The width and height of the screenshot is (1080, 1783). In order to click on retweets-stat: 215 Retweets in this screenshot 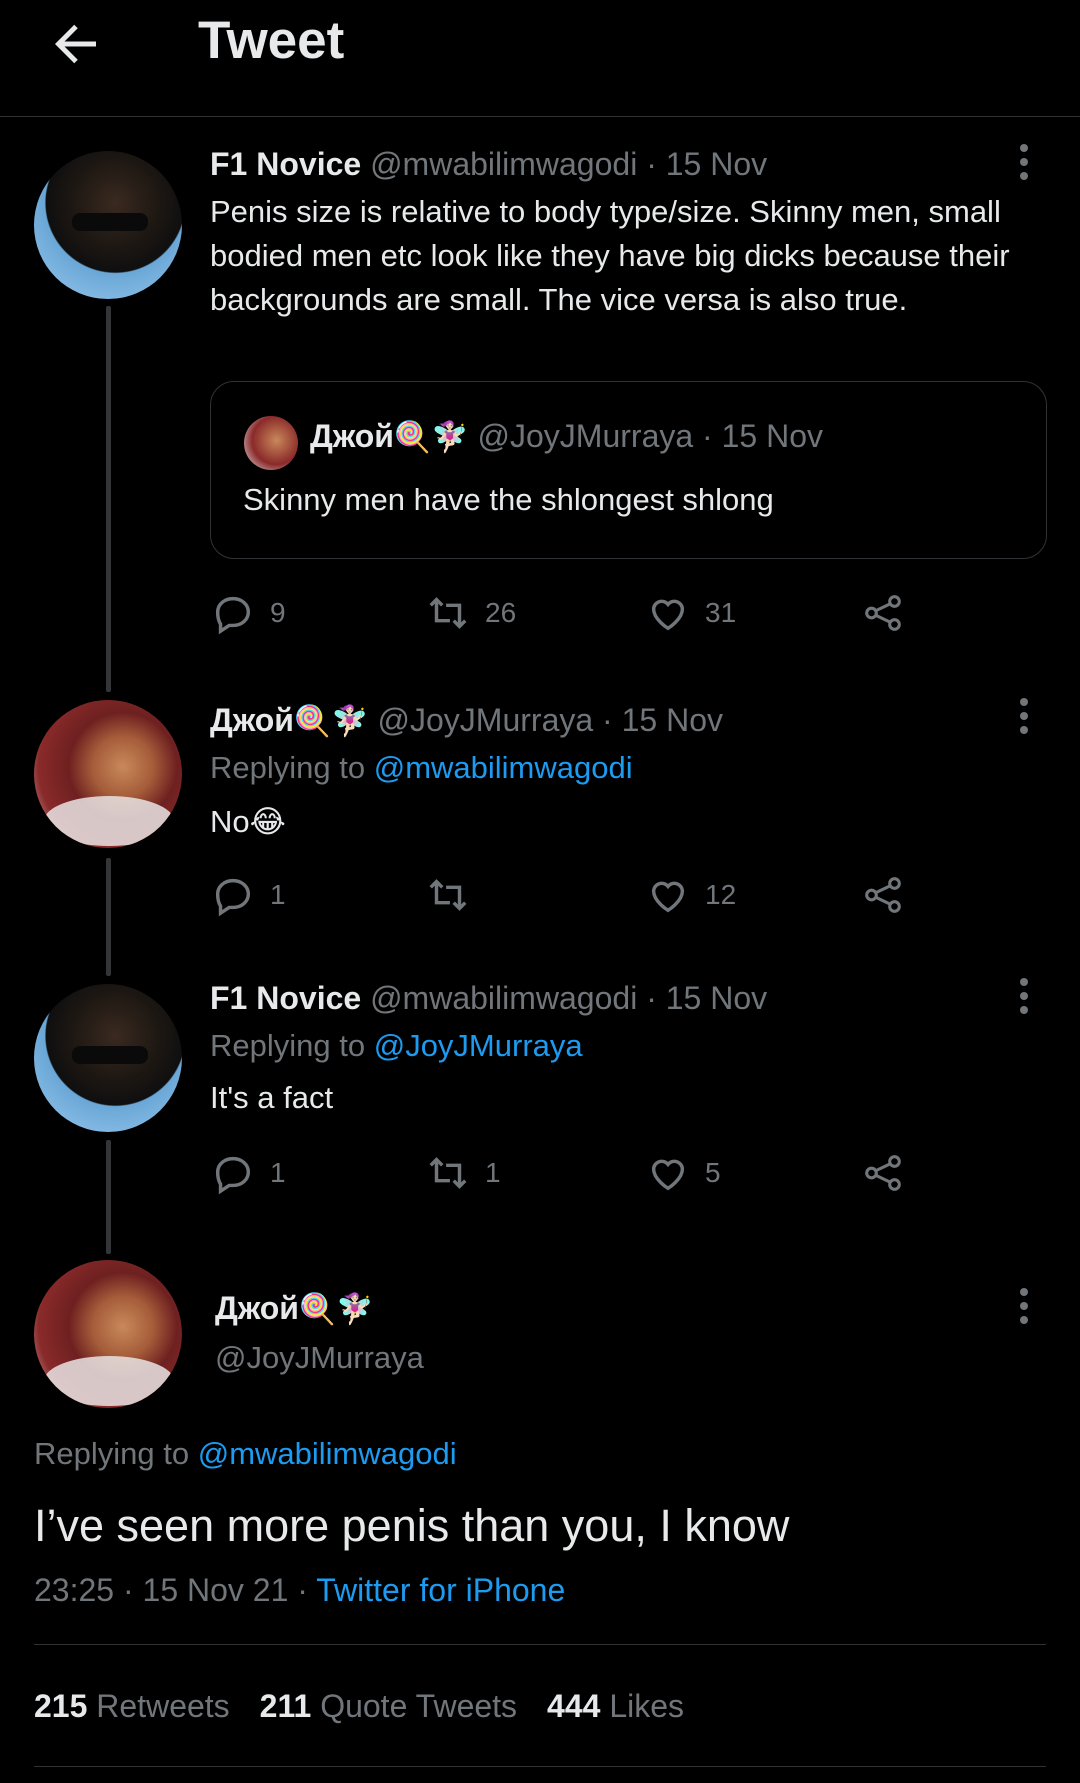, I will do `click(132, 1706)`.